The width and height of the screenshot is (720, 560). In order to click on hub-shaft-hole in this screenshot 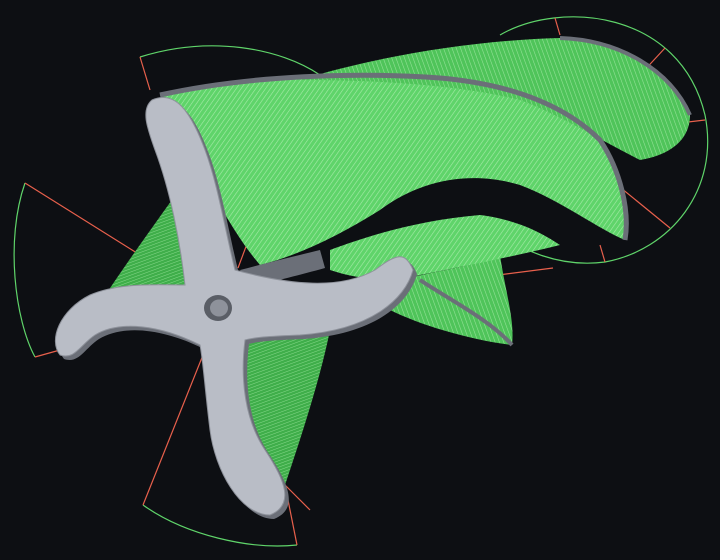, I will do `click(219, 308)`.